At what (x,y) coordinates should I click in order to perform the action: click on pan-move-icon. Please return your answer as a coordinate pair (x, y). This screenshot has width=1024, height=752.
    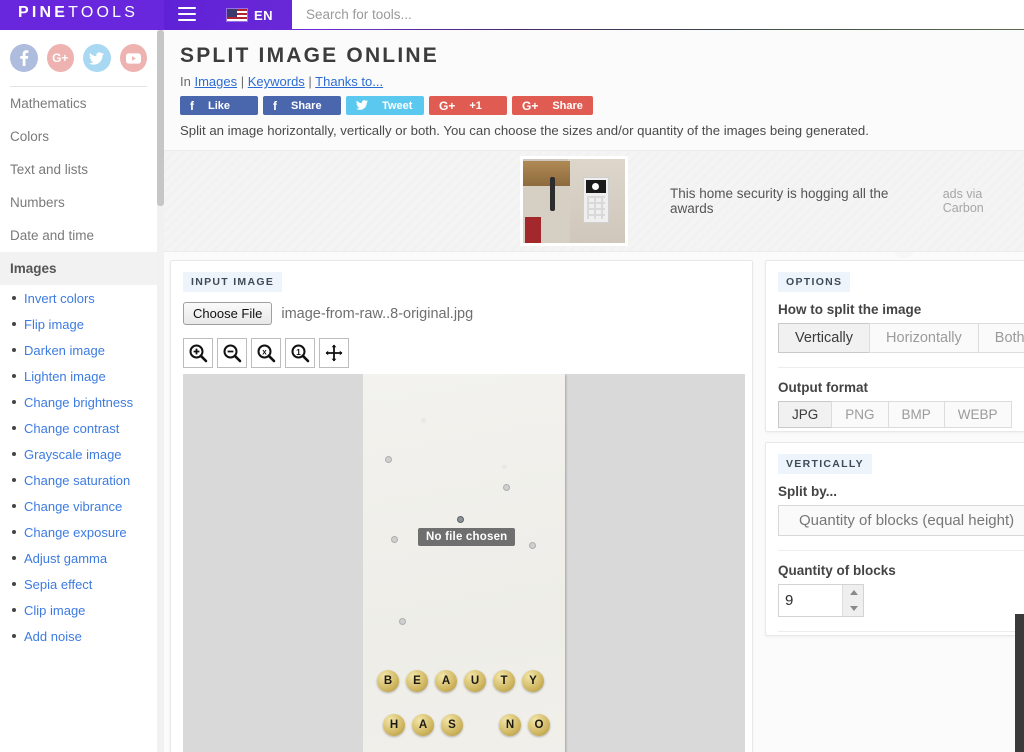
    Looking at the image, I should click on (334, 353).